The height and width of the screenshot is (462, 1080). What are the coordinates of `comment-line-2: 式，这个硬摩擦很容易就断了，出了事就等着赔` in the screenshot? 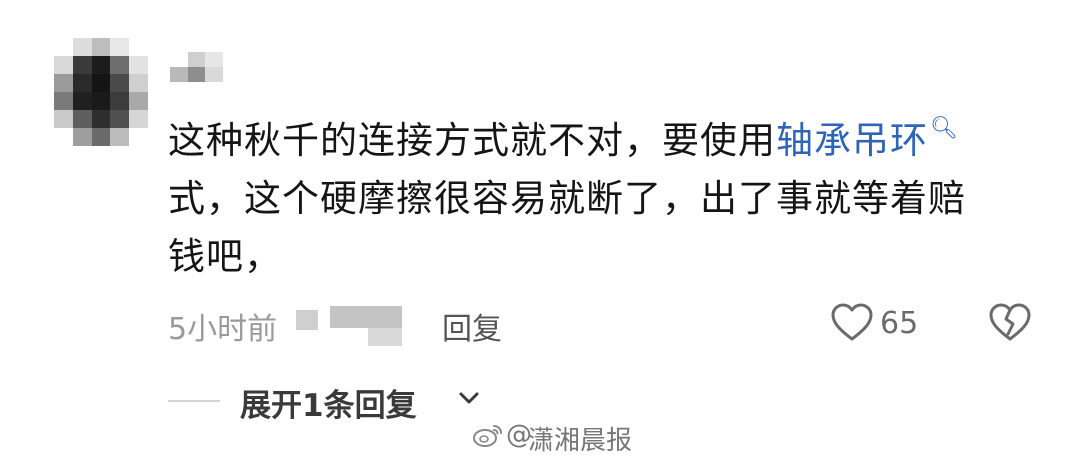 It's located at (567, 198).